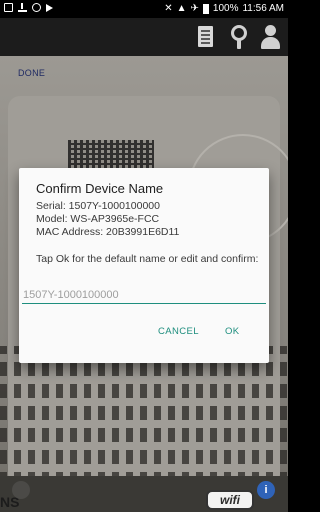  Describe the element at coordinates (108, 232) in the screenshot. I see `mac-address-text: MAC Address: 20B3991E6D11` at that location.